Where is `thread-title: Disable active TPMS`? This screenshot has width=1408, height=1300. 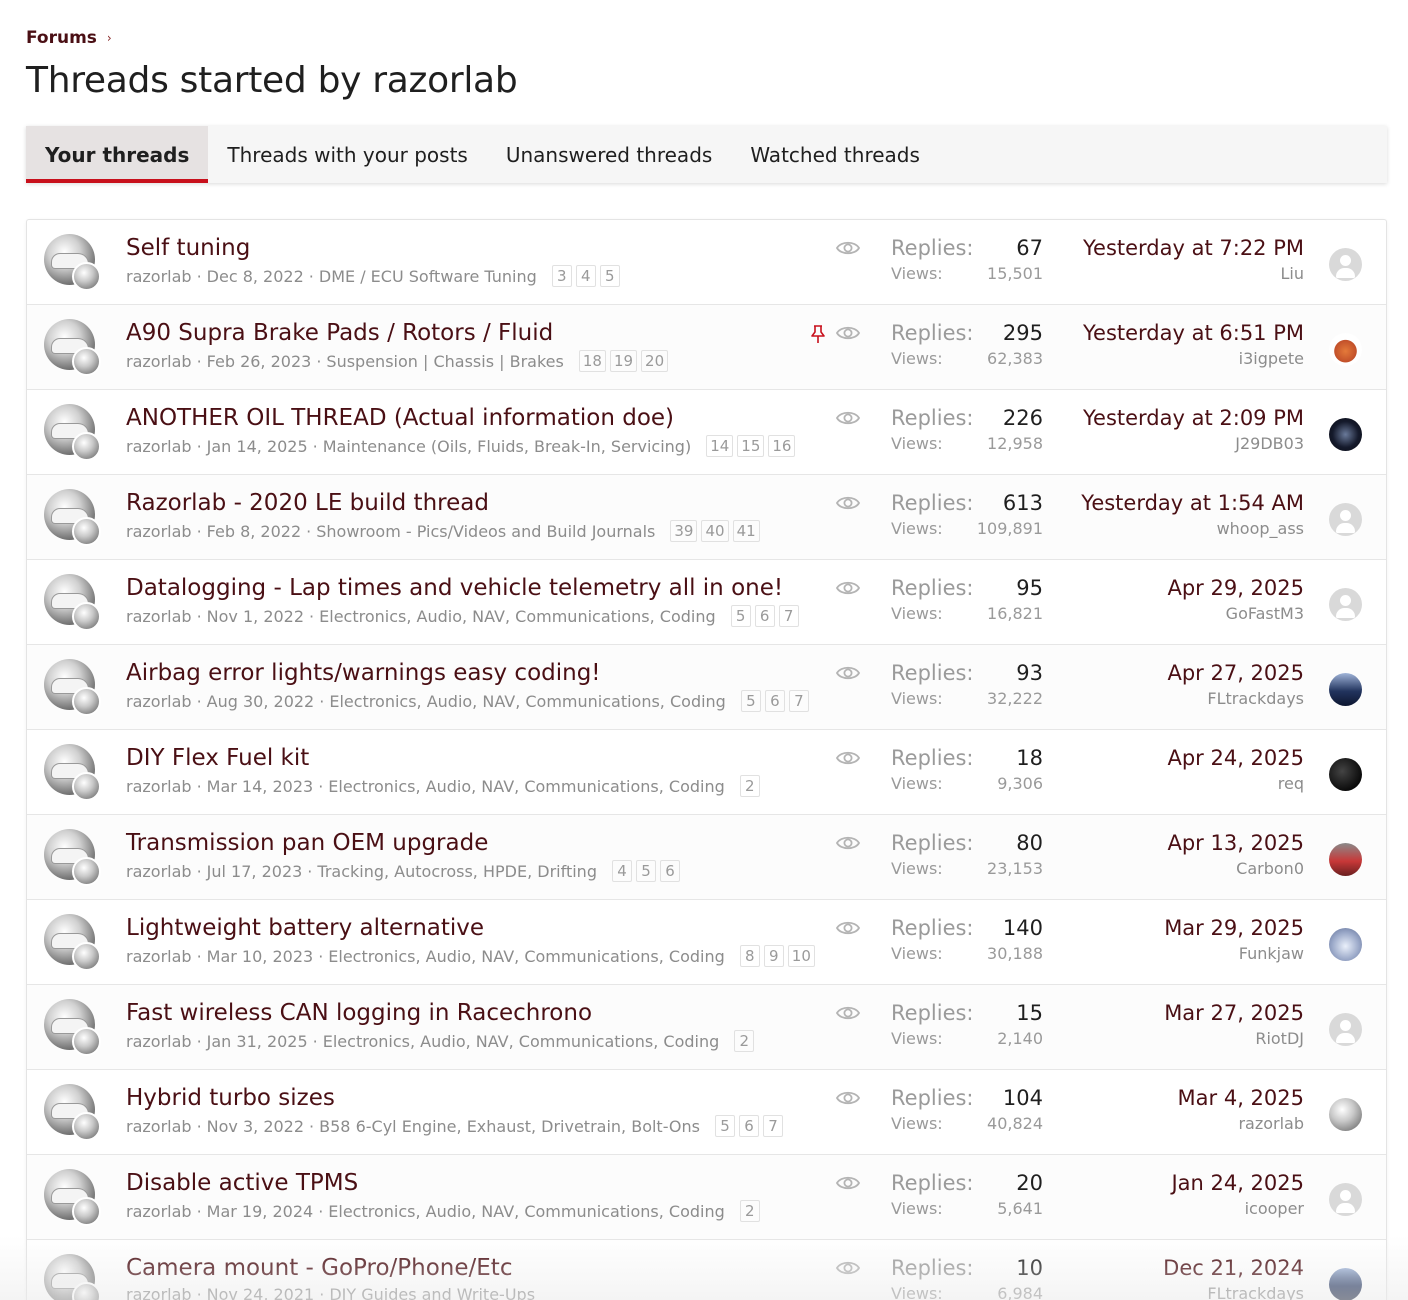
thread-title: Disable active TPMS is located at coordinates (242, 1183).